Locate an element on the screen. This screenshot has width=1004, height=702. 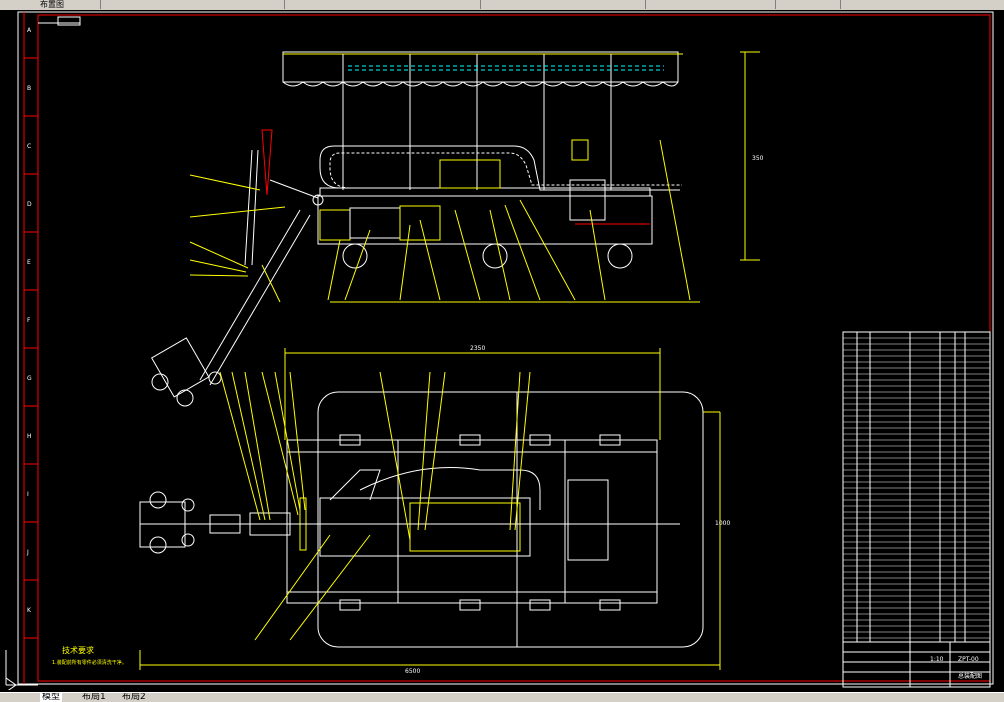
color-dropdown is located at coordinates (405, 4).